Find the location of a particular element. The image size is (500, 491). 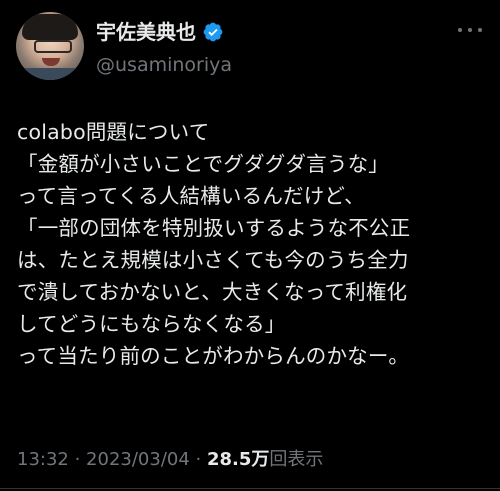

divider is located at coordinates (250, 488).